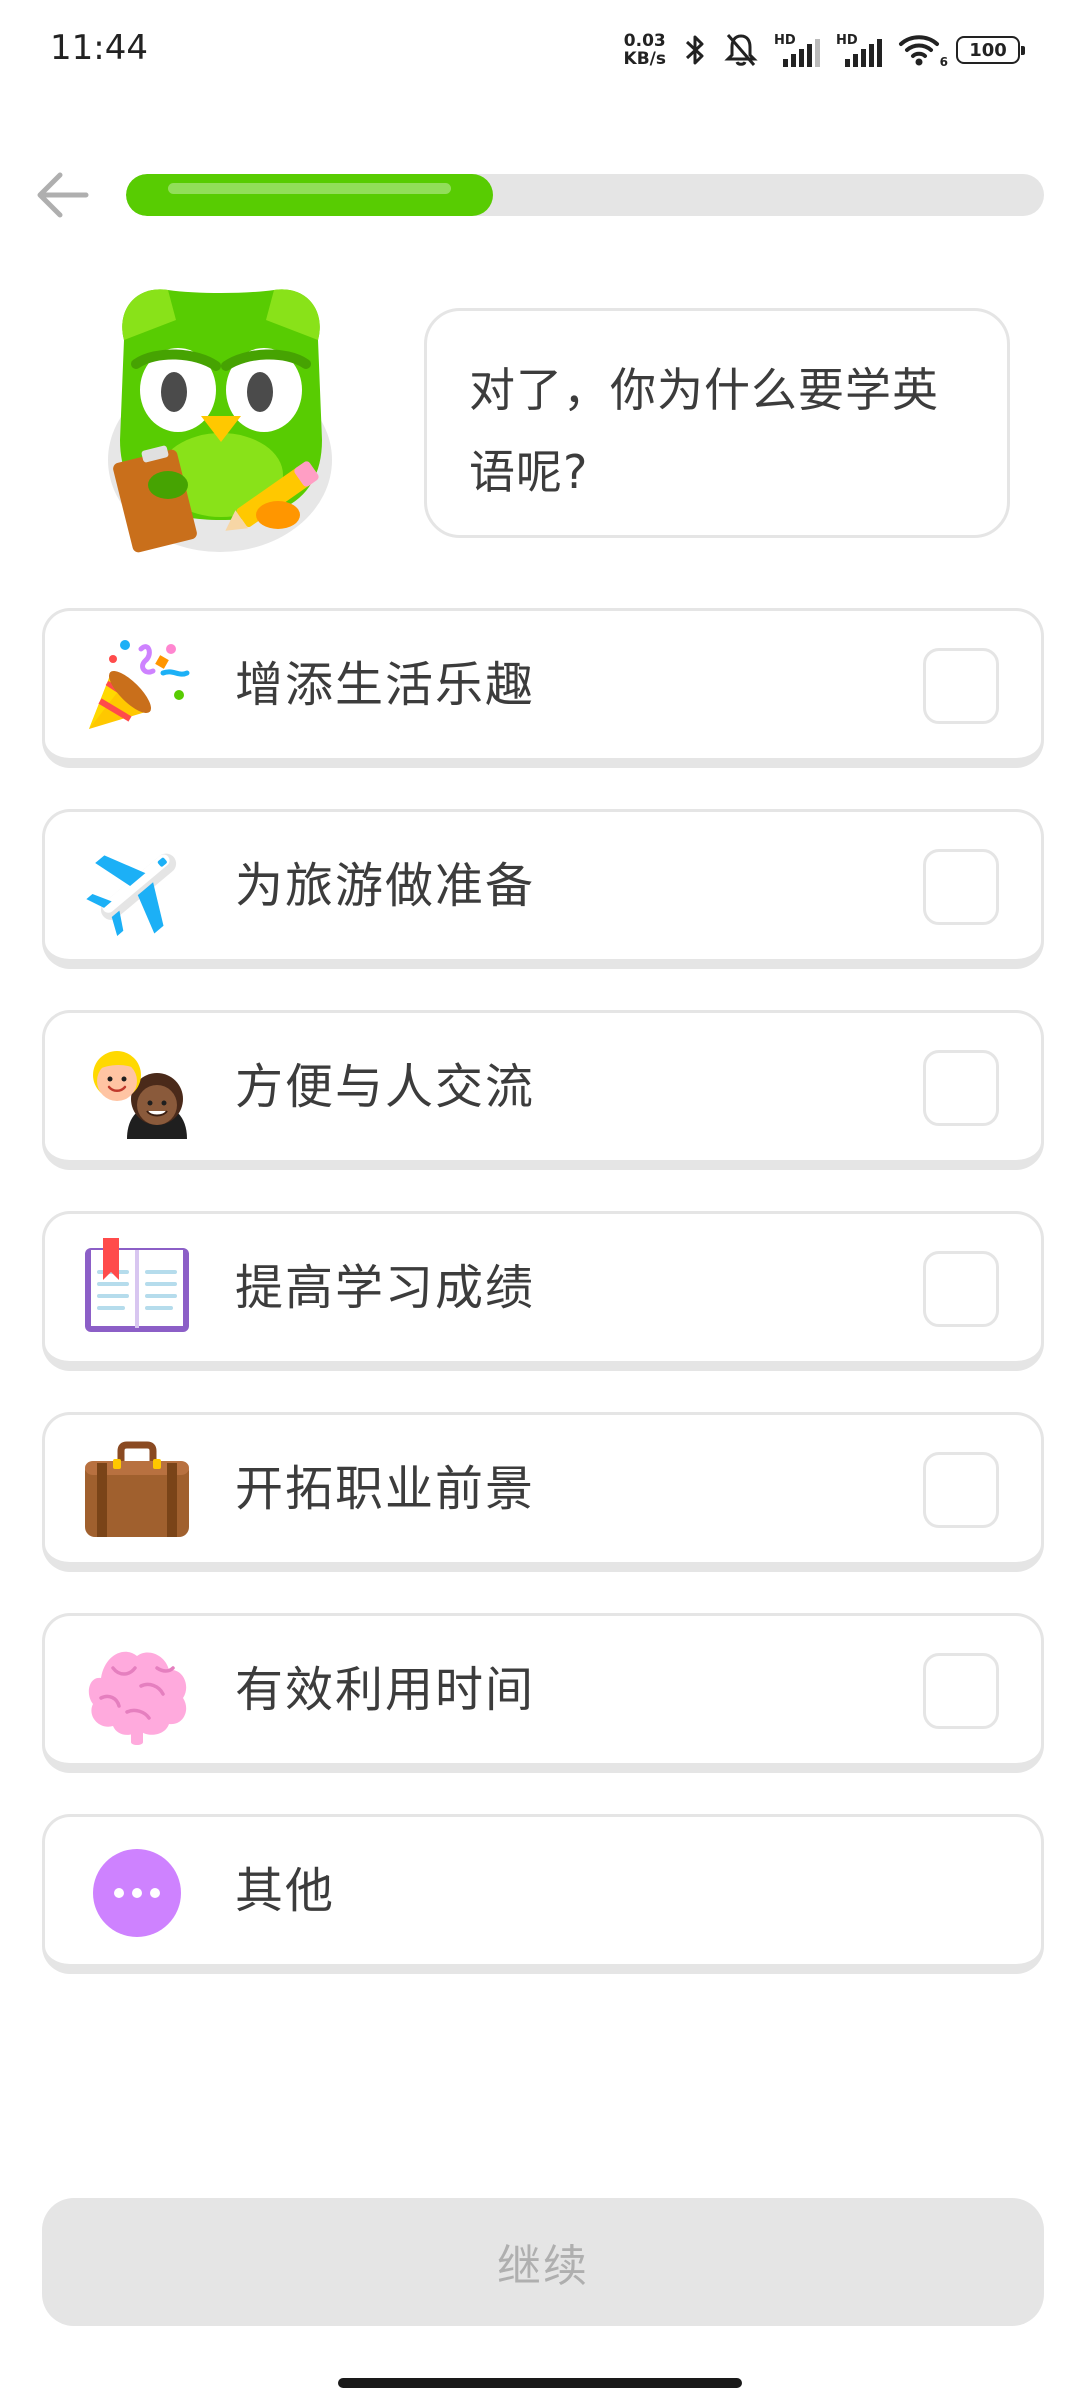  I want to click on status-icons: 0.03 KB/s HD HD 6 100, so click(824, 50).